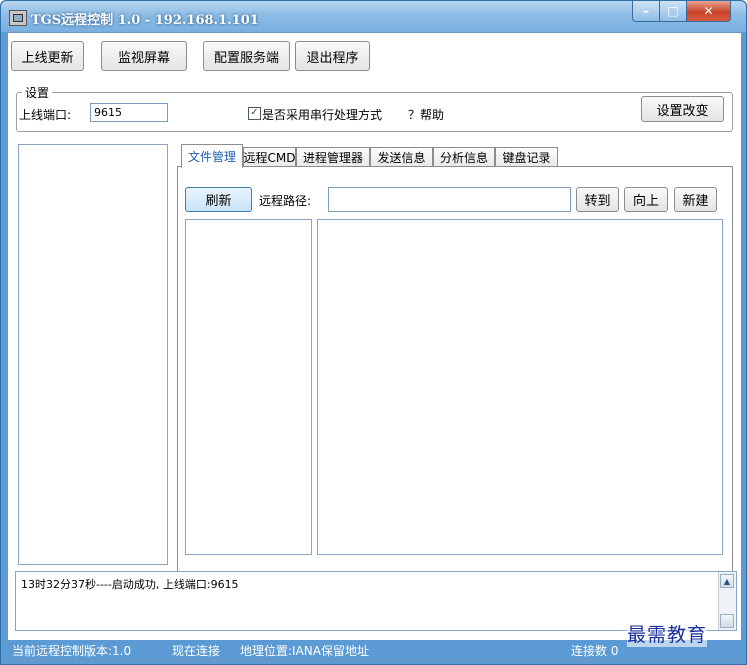  Describe the element at coordinates (667, 633) in the screenshot. I see `watermark: 最需教育` at that location.